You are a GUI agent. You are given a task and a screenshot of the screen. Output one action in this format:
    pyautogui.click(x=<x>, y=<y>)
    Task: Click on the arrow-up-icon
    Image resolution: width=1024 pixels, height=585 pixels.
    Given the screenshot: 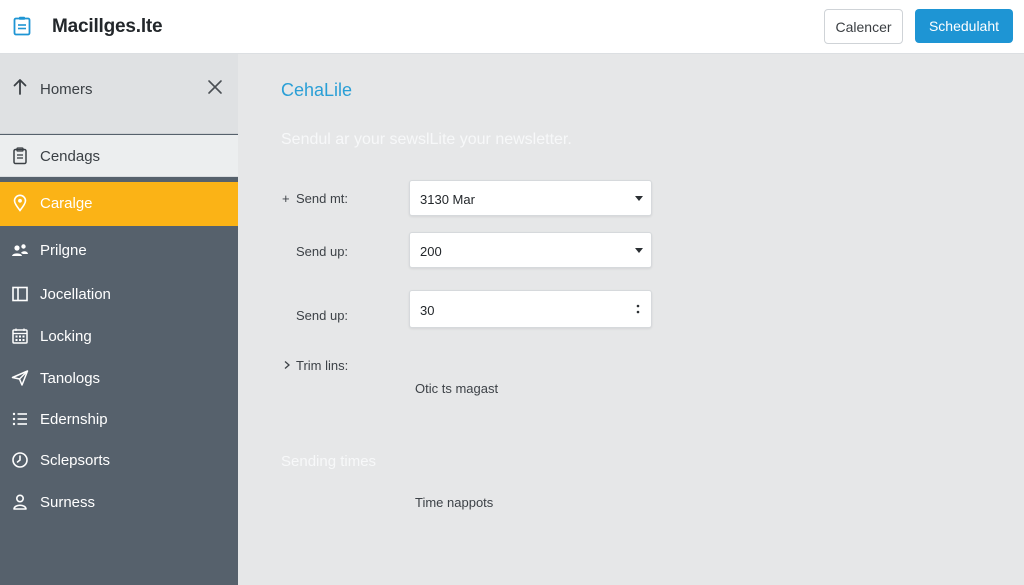 What is the action you would take?
    pyautogui.click(x=20, y=87)
    